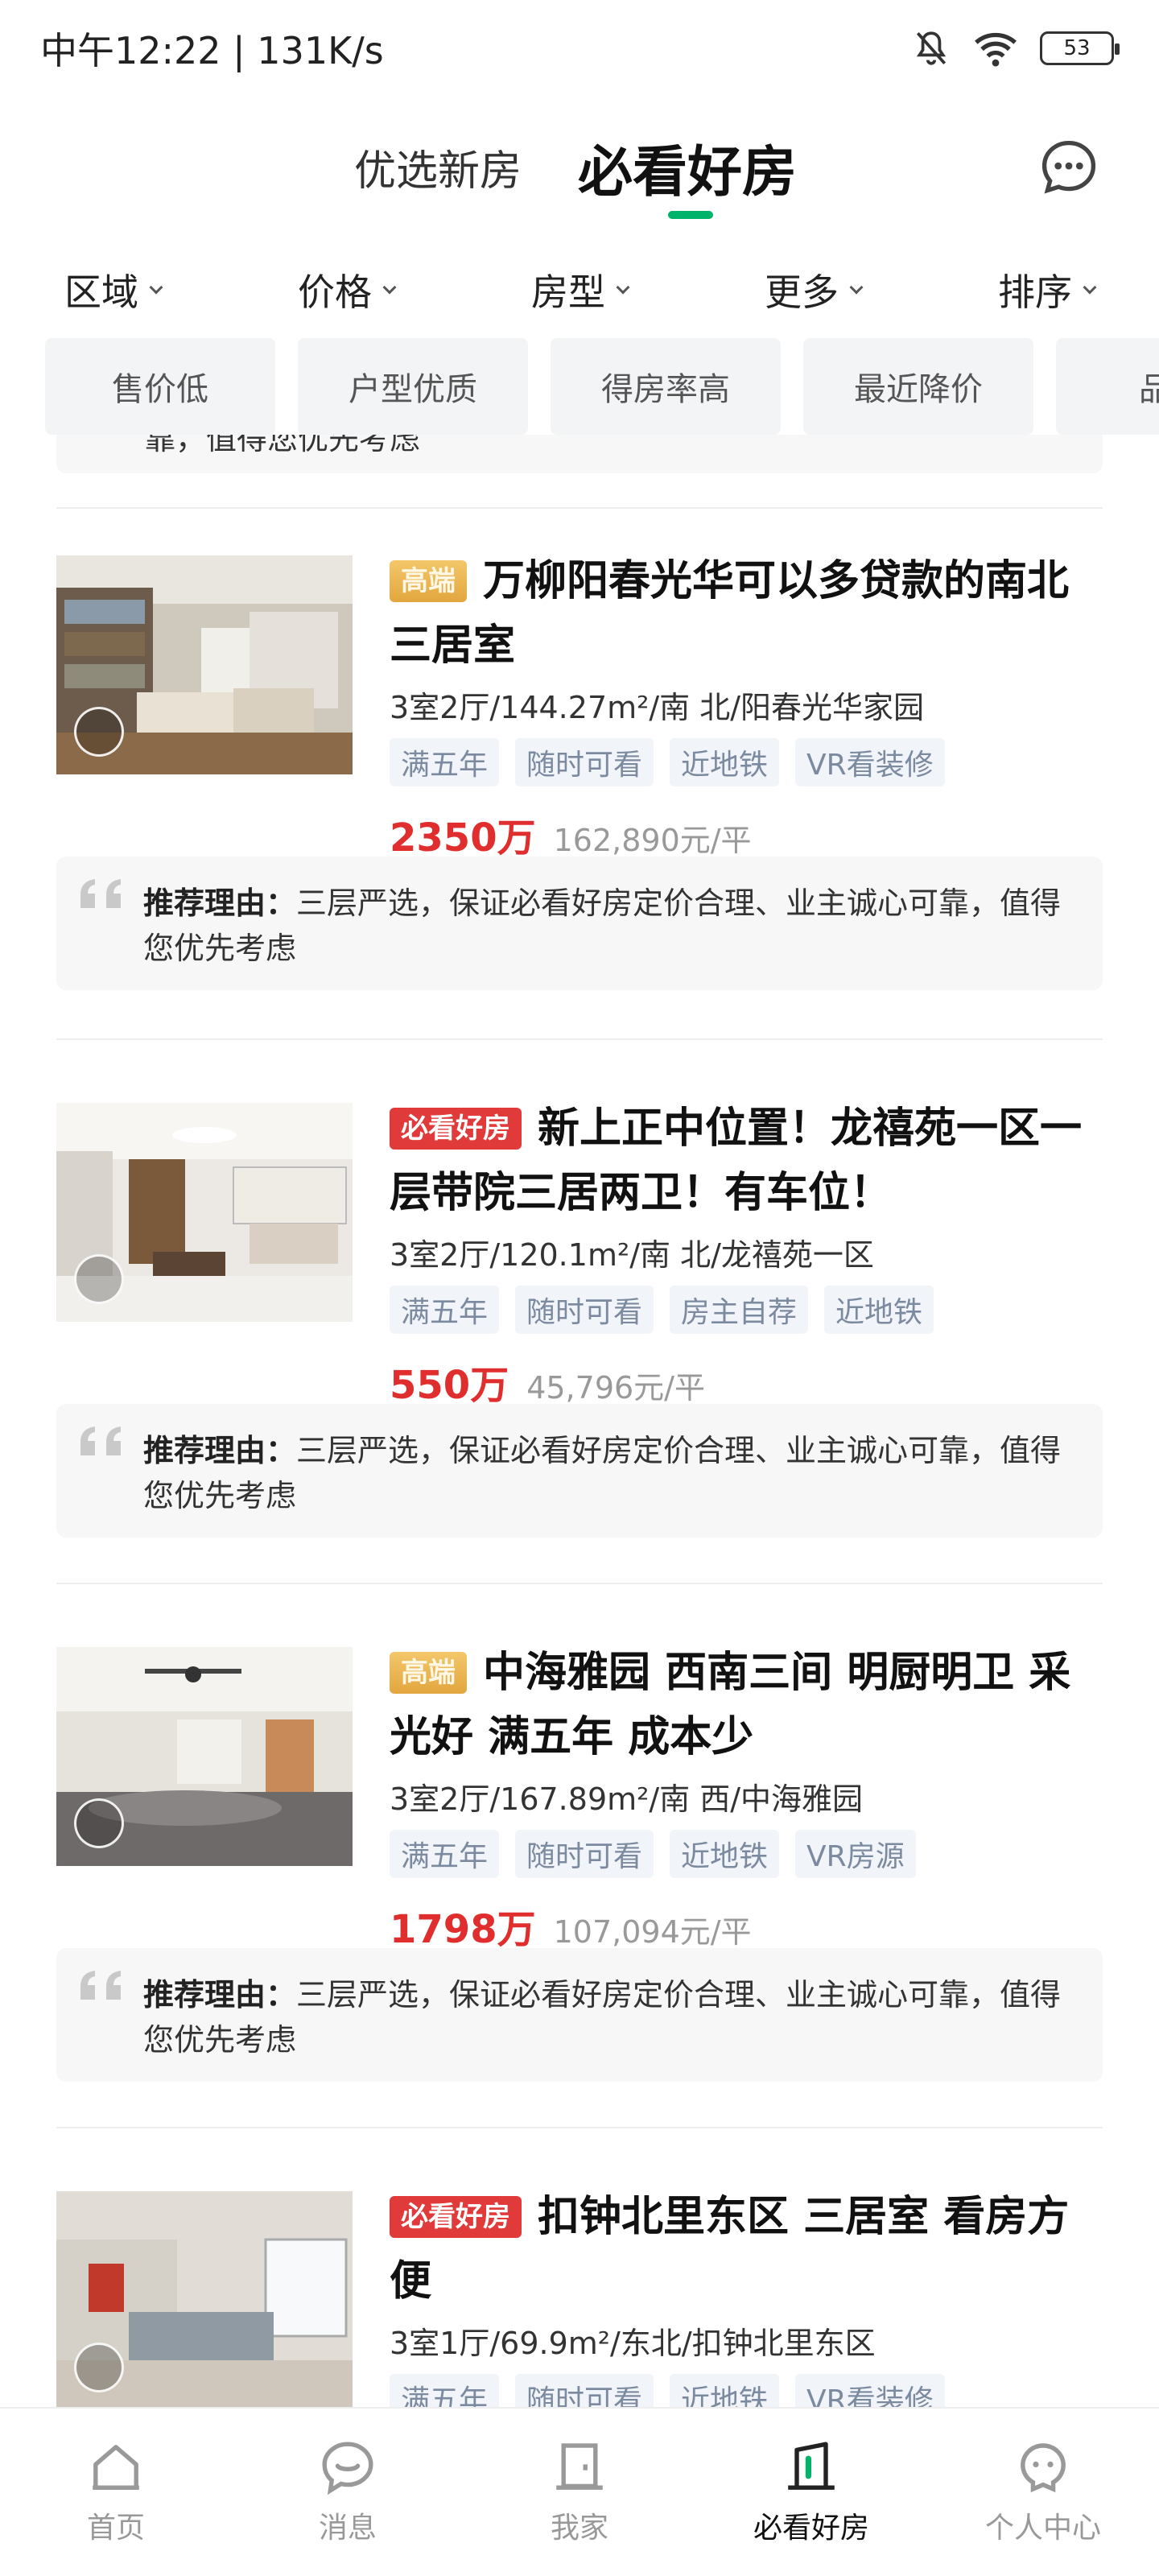 The width and height of the screenshot is (1159, 2576). What do you see at coordinates (610, 1473) in the screenshot?
I see `recommend-reason: 推荐理由：三层严选，保证必看好房定价合理、业主诚心可靠，值得您优先考虑` at bounding box center [610, 1473].